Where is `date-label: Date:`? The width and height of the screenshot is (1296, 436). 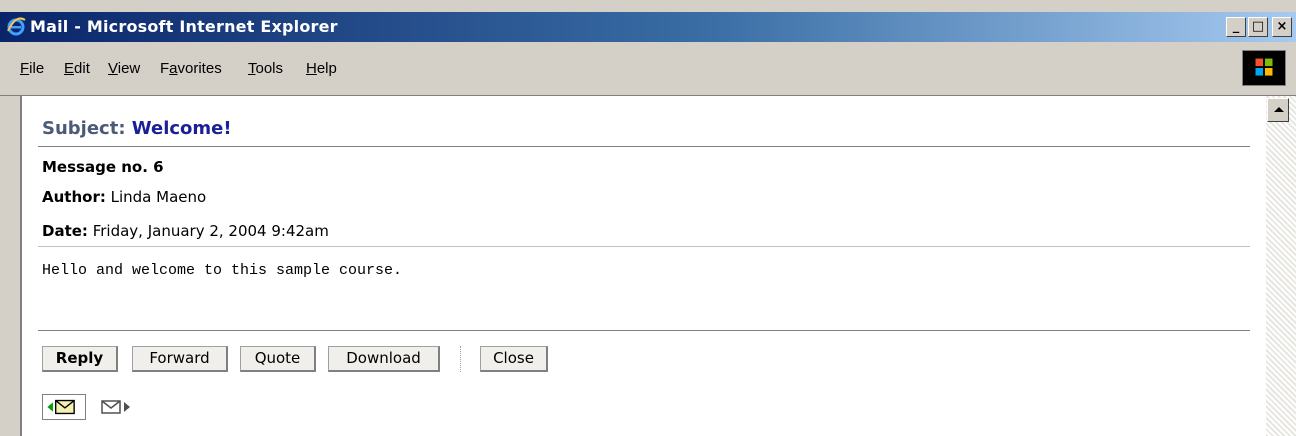
date-label: Date: is located at coordinates (65, 231).